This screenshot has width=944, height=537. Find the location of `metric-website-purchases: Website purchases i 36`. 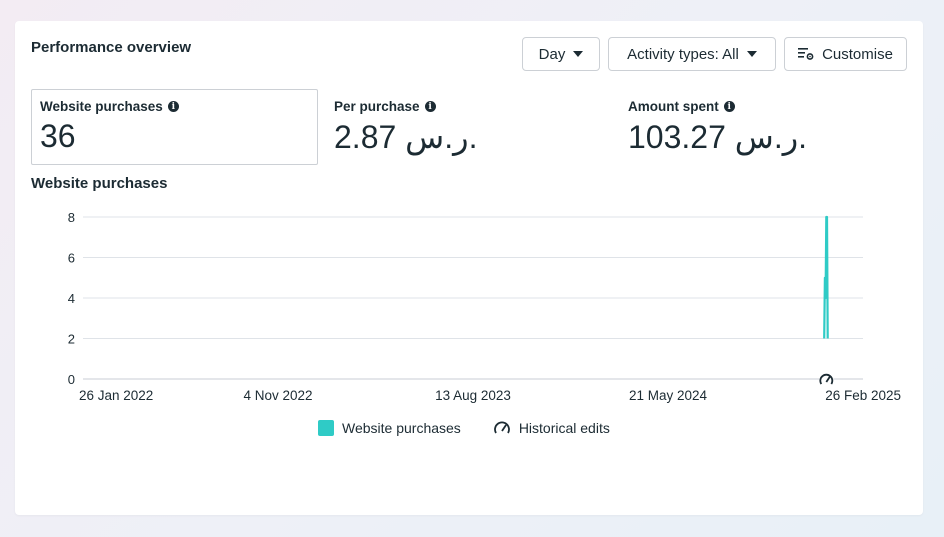

metric-website-purchases: Website purchases i 36 is located at coordinates (174, 127).